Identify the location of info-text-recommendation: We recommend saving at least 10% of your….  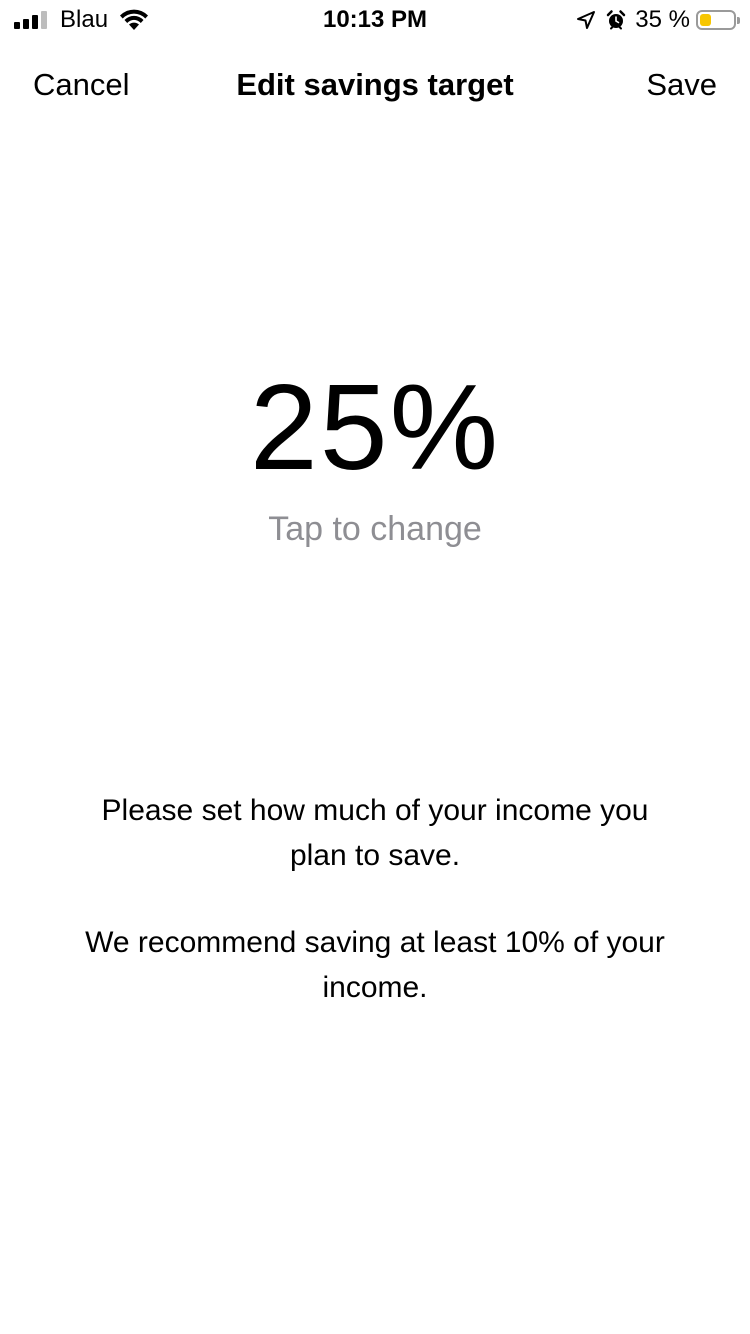
(375, 965).